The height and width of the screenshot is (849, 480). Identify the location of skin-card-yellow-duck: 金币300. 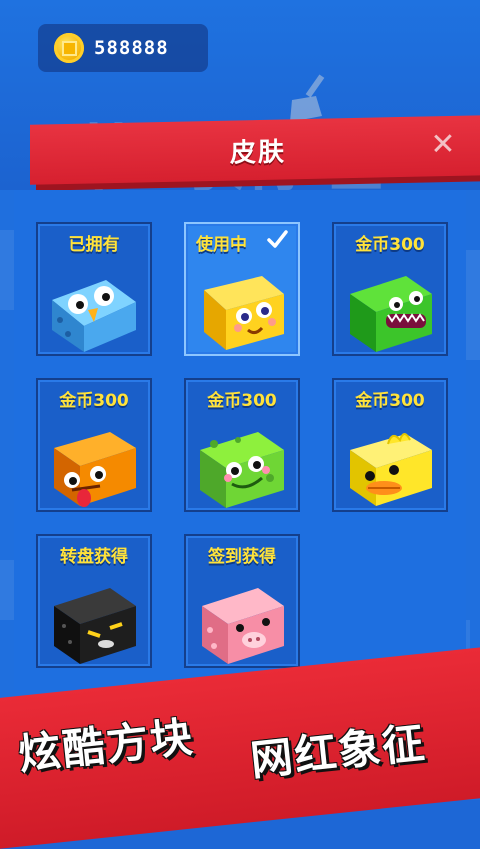
(390, 445).